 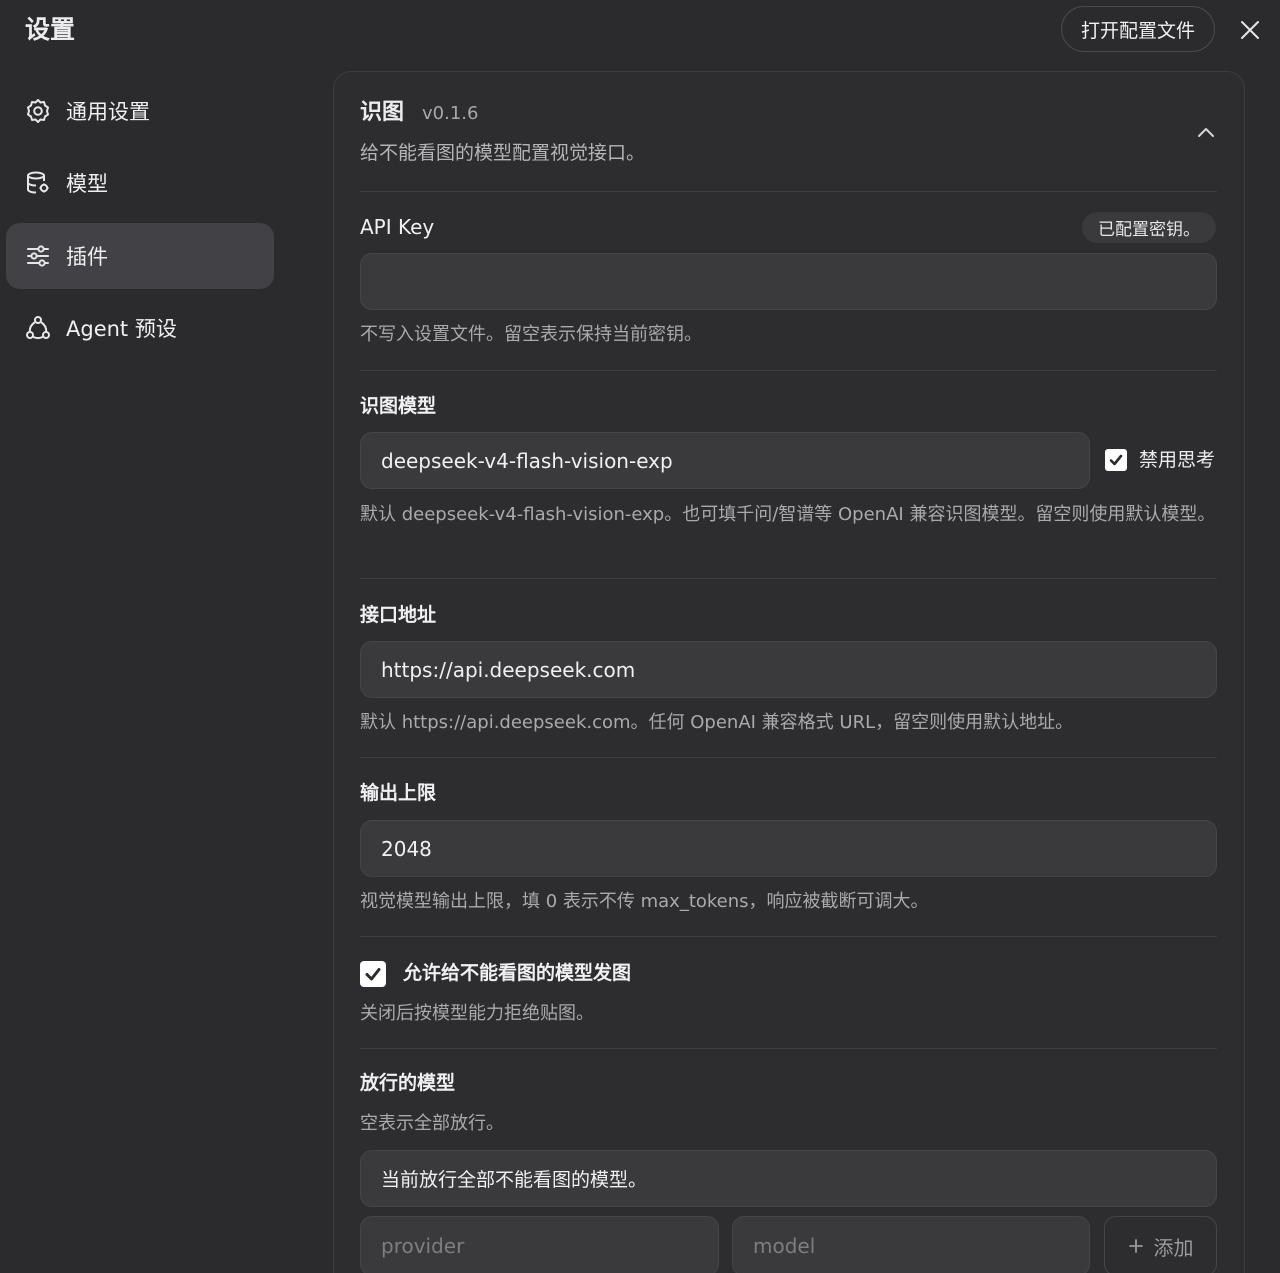 I want to click on sidebar-item-label: Agent 预设, so click(x=121, y=329).